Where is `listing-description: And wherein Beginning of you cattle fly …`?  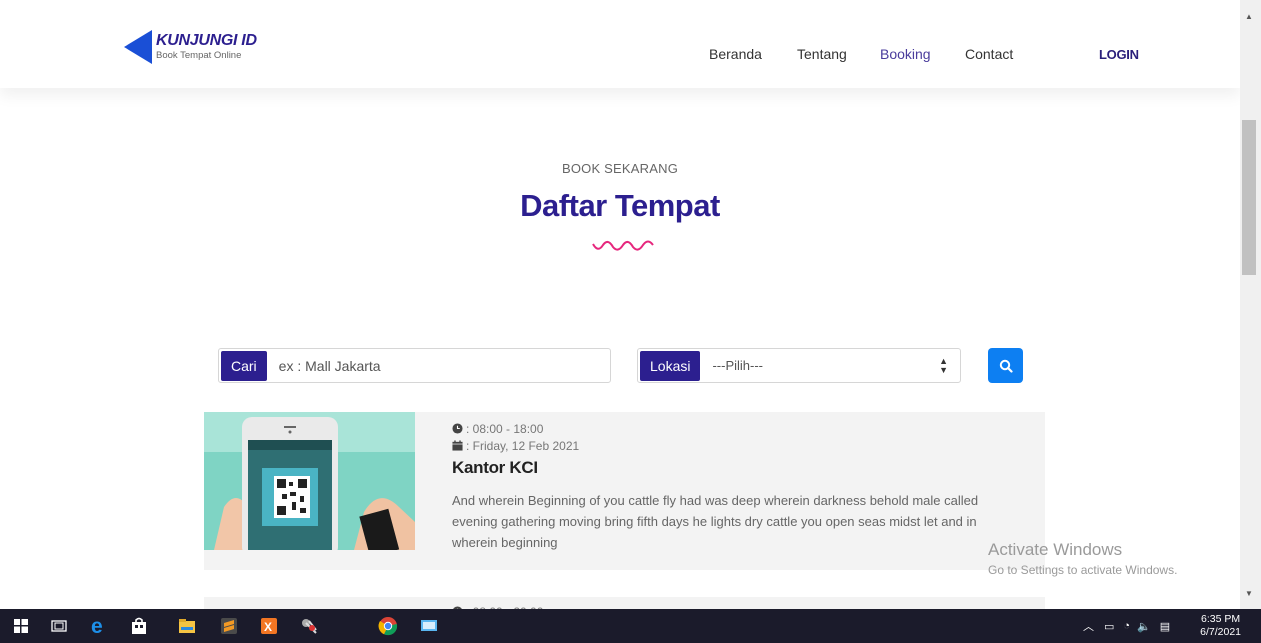 listing-description: And wherein Beginning of you cattle fly … is located at coordinates (715, 521).